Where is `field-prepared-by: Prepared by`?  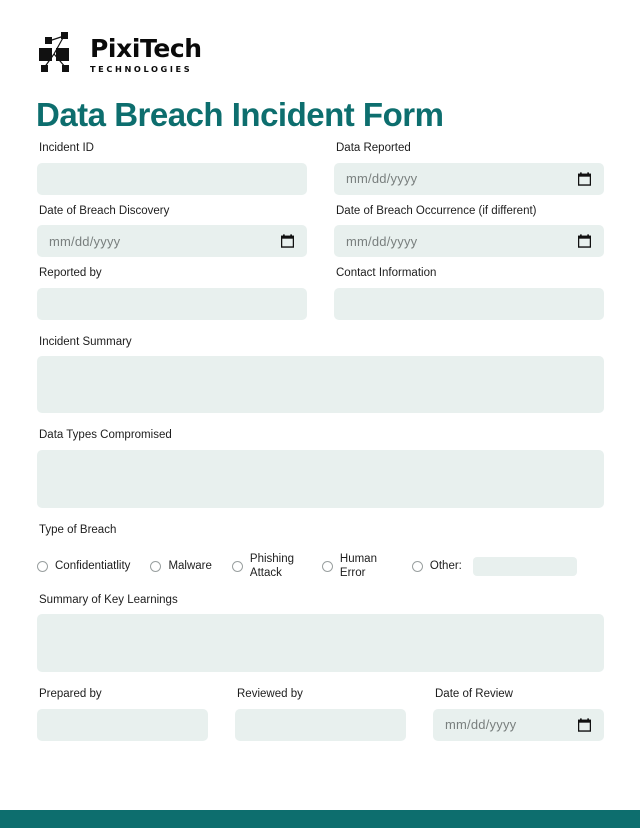
field-prepared-by: Prepared by is located at coordinates (122, 714).